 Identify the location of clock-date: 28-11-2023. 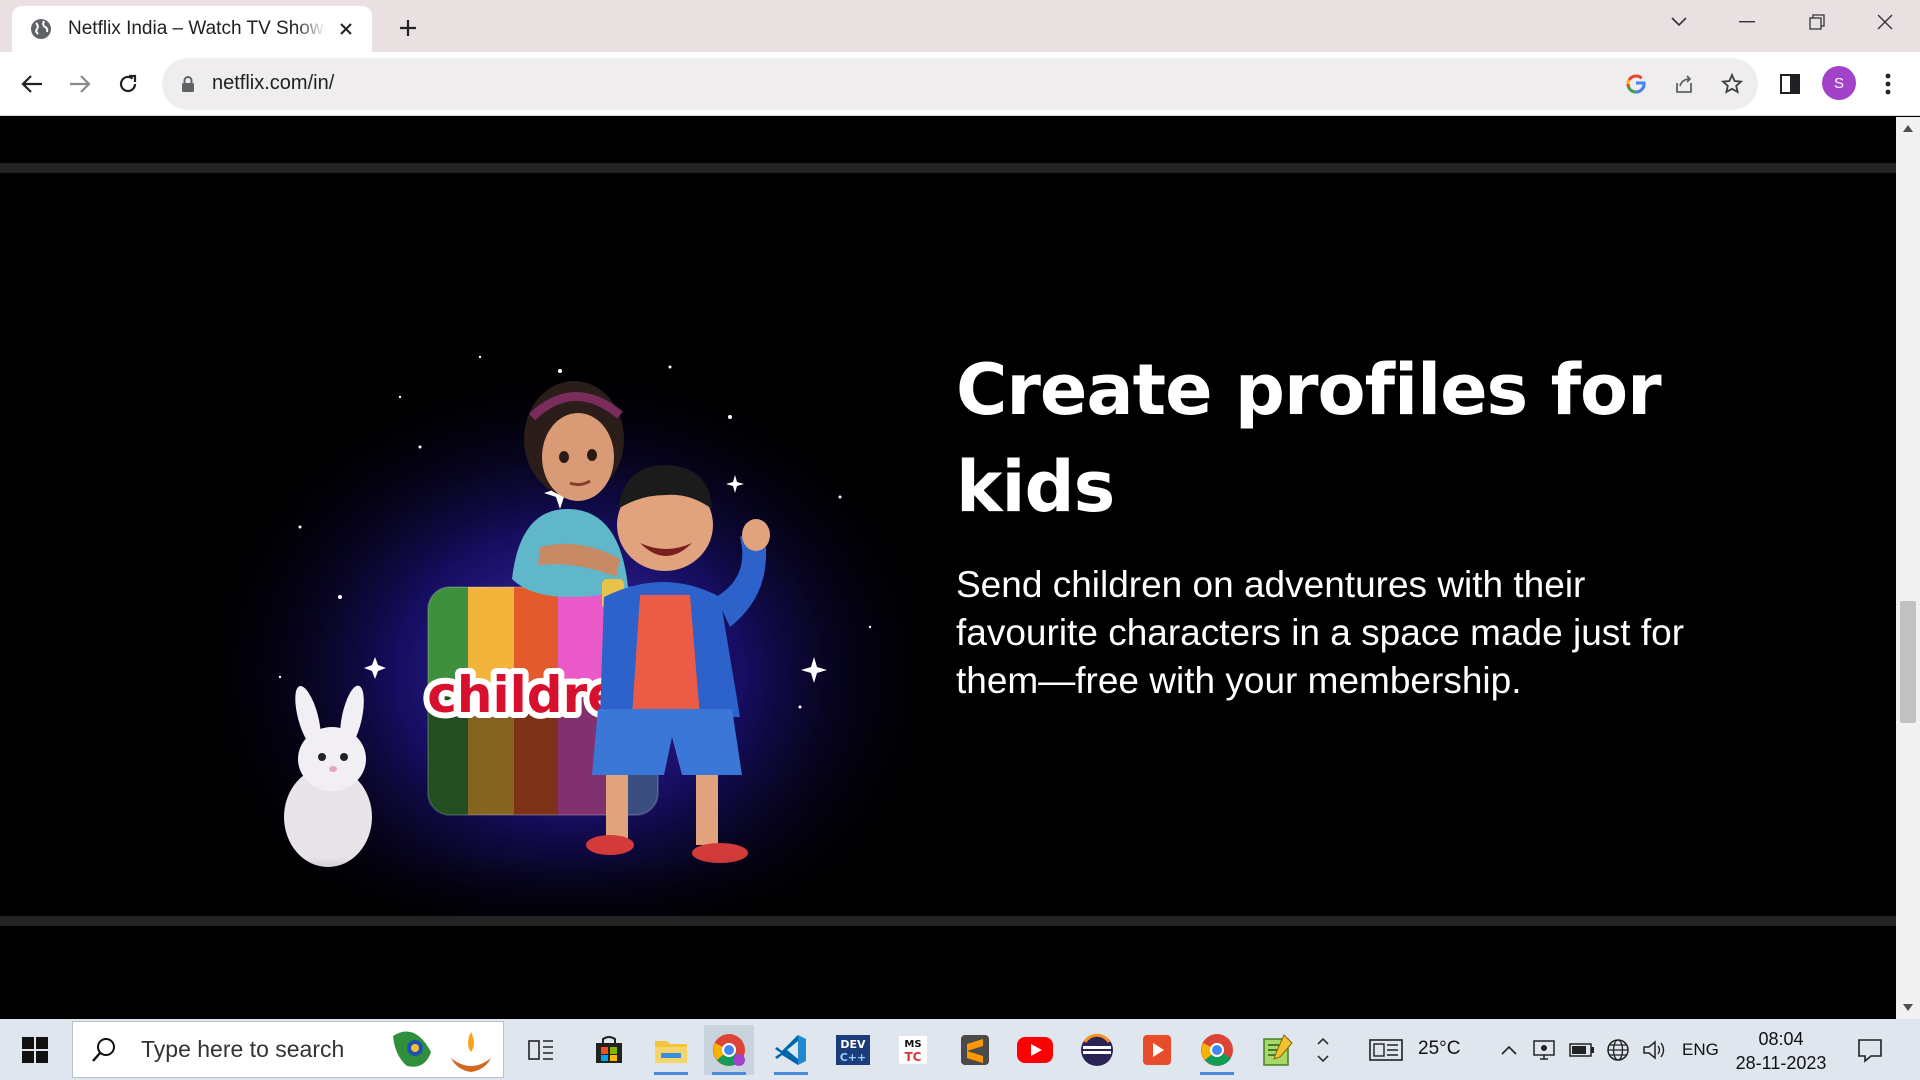
(1781, 1063).